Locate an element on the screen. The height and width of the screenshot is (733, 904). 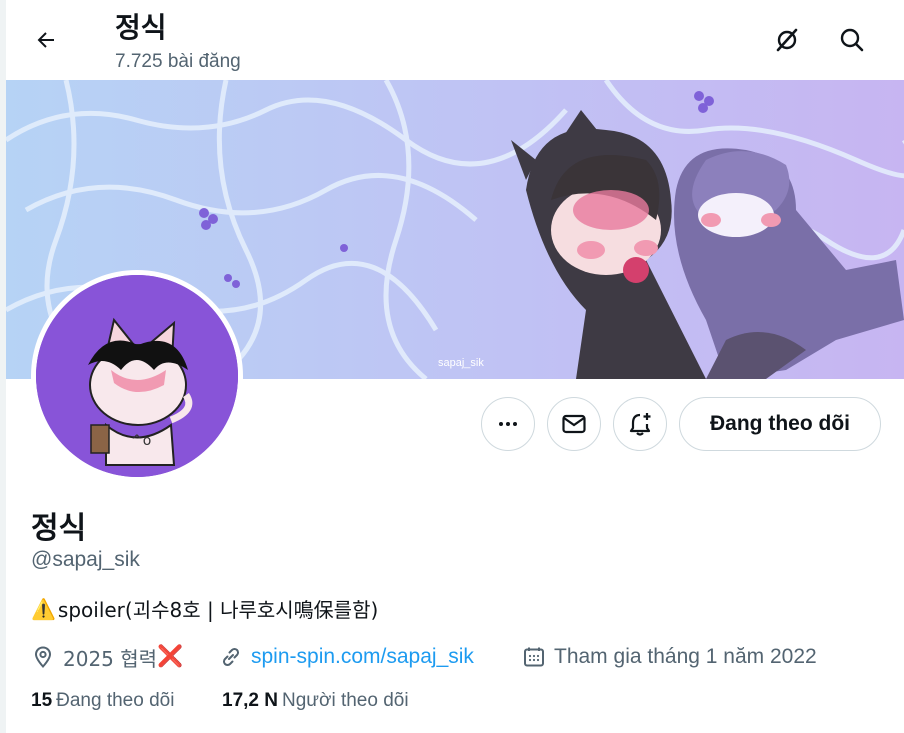
arrow-left-icon is located at coordinates (45, 40).